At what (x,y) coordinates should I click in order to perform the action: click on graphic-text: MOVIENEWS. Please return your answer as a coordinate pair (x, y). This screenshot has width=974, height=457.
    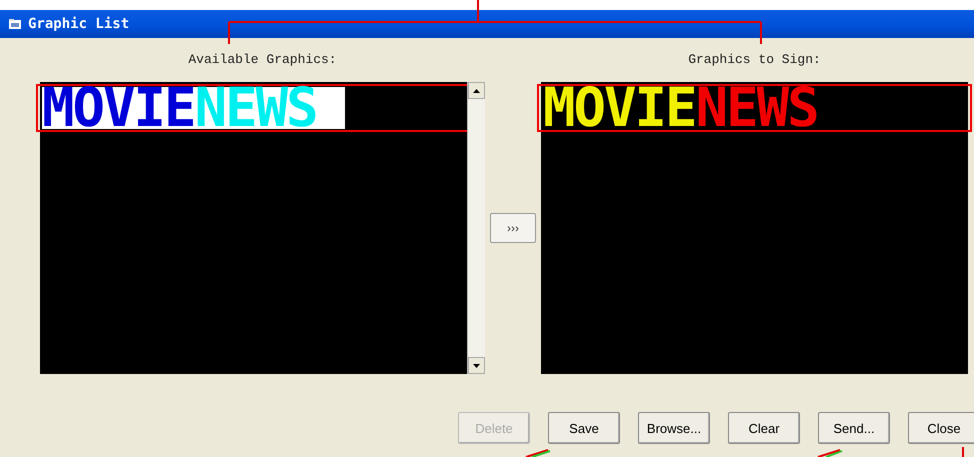
    Looking at the image, I should click on (193, 108).